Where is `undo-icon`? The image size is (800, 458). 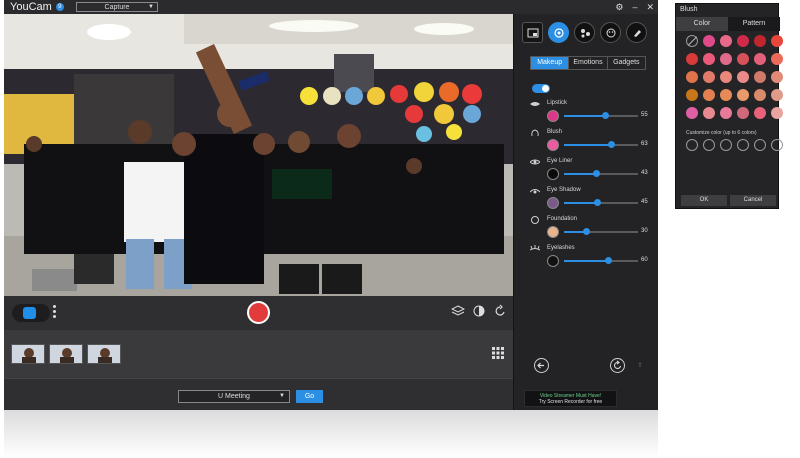 undo-icon is located at coordinates (500, 311).